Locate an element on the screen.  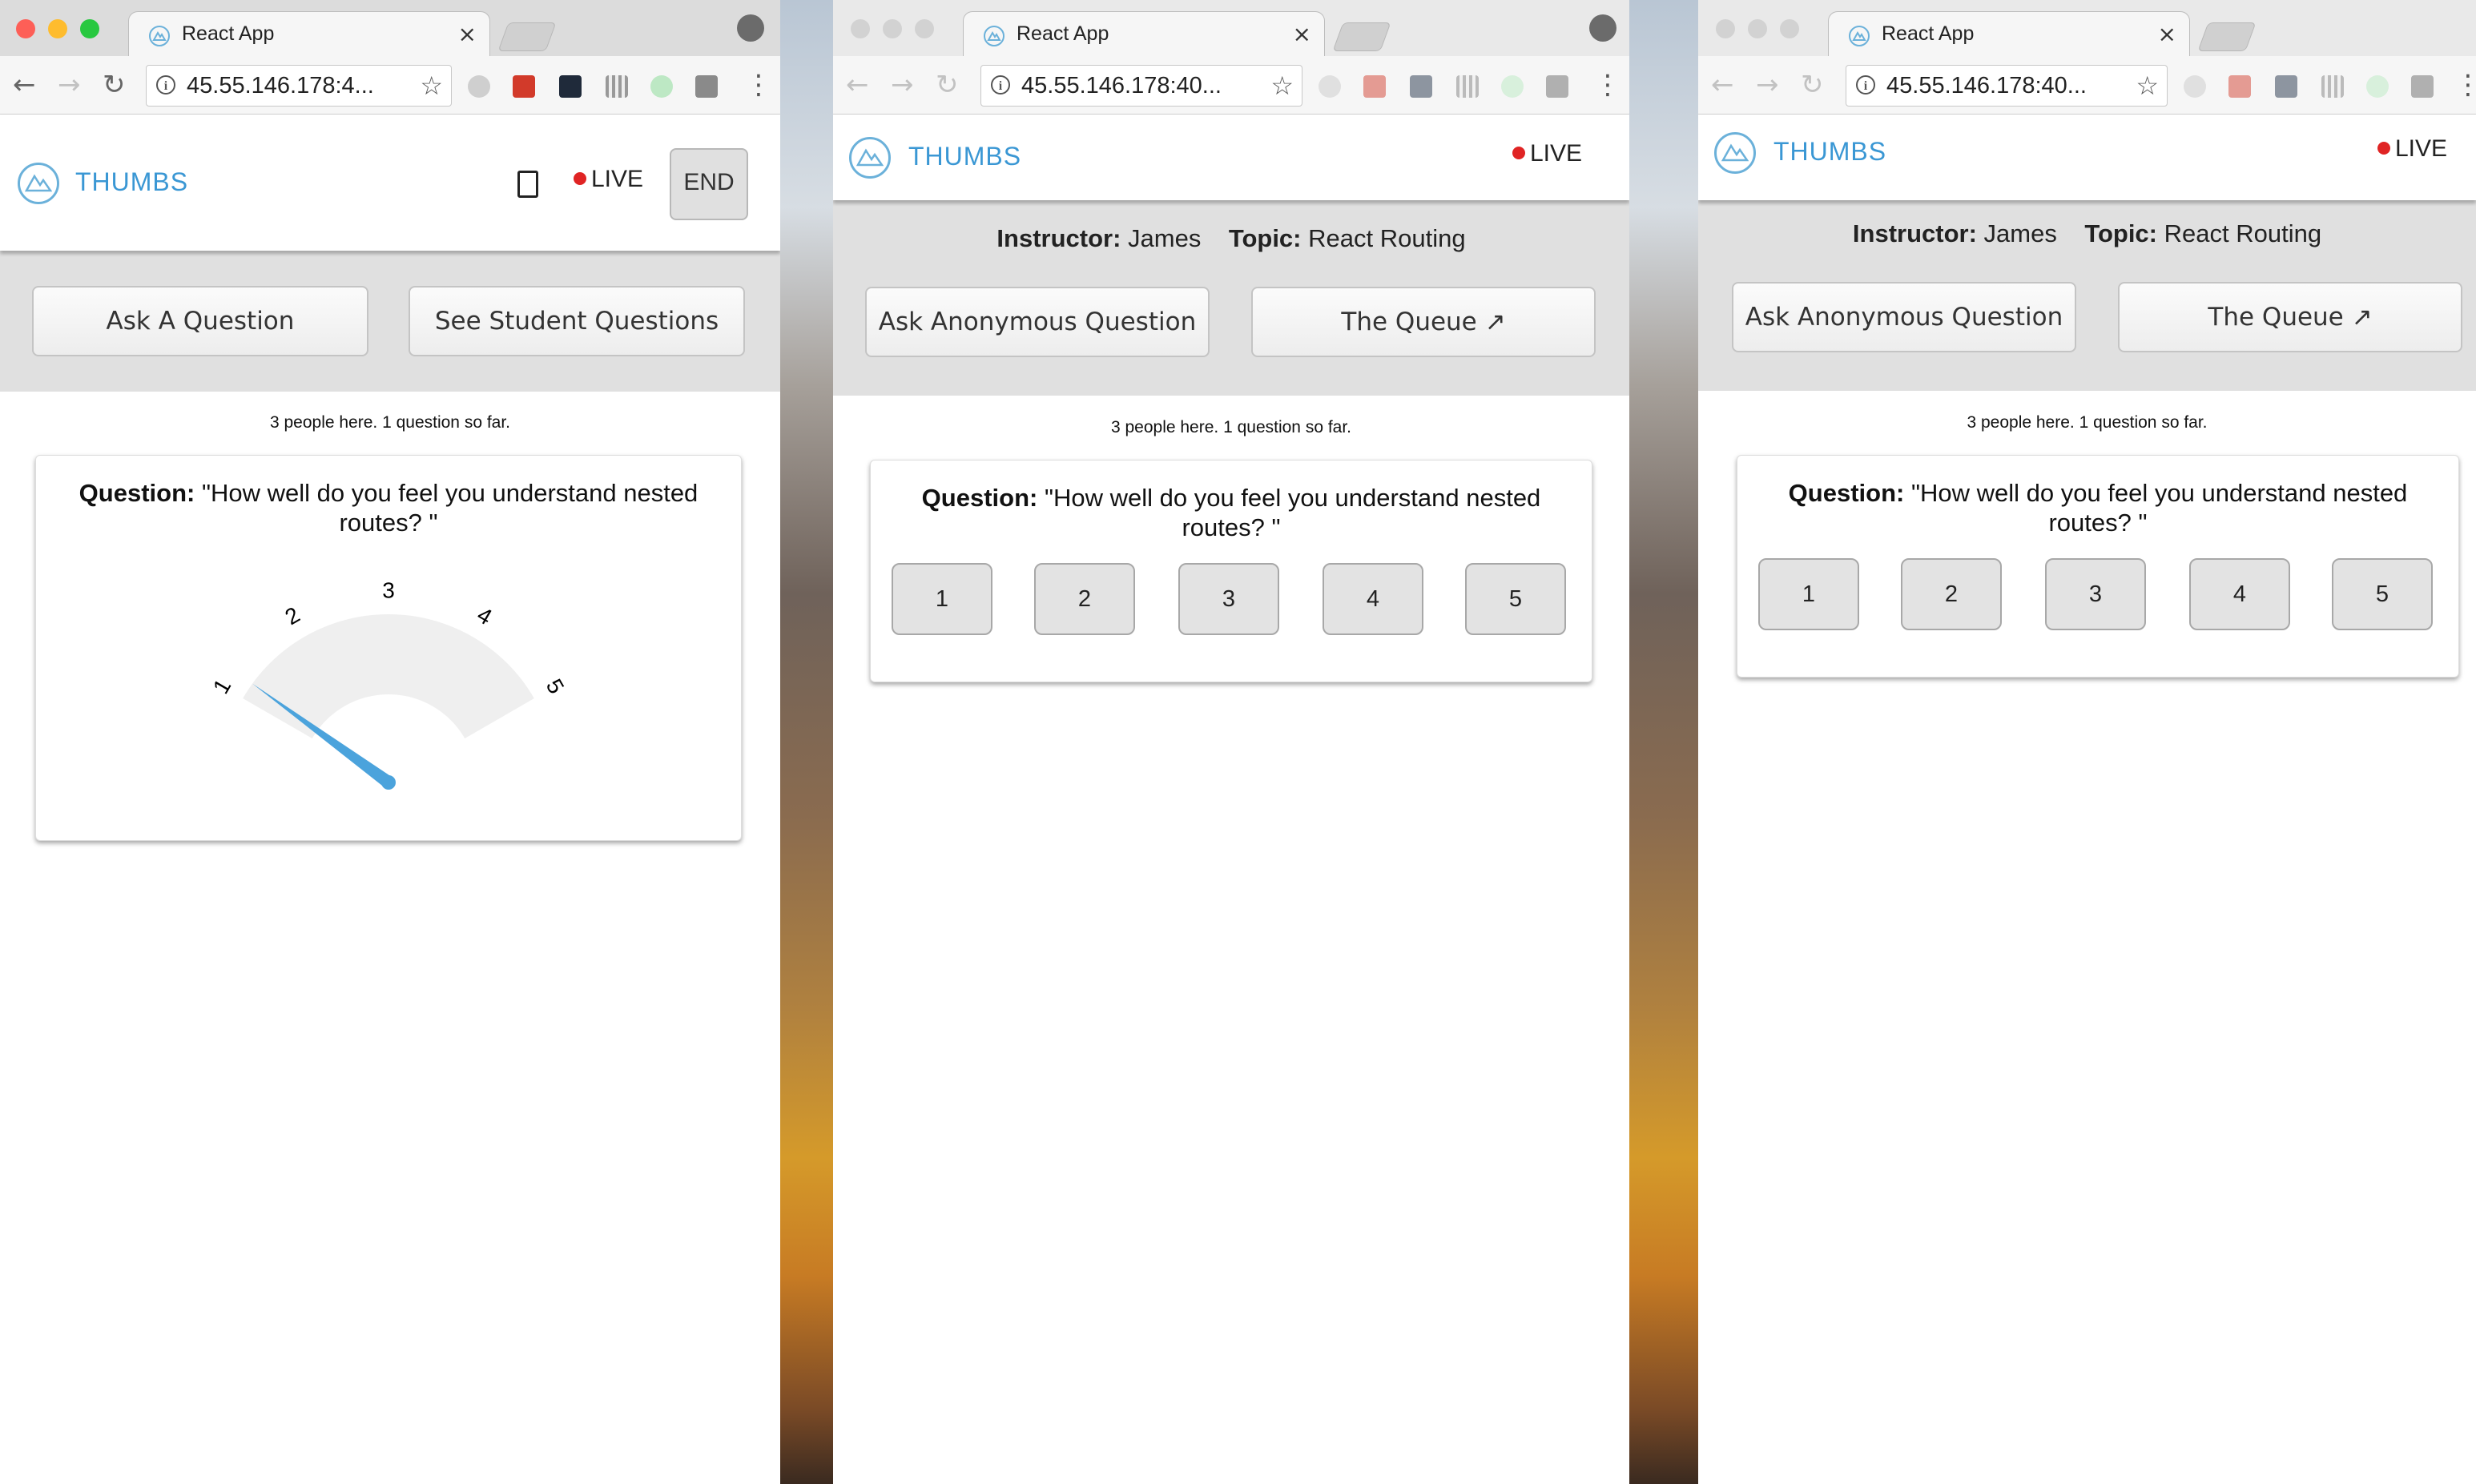
instructor-name: James is located at coordinates (2020, 233).